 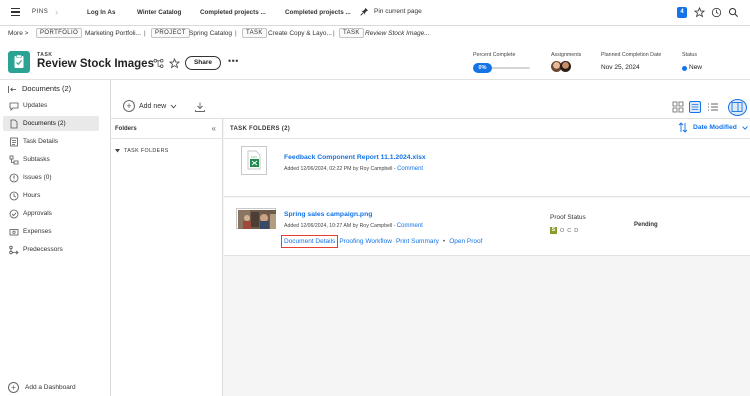 I want to click on sidebar-item-label: Hours, so click(x=32, y=195).